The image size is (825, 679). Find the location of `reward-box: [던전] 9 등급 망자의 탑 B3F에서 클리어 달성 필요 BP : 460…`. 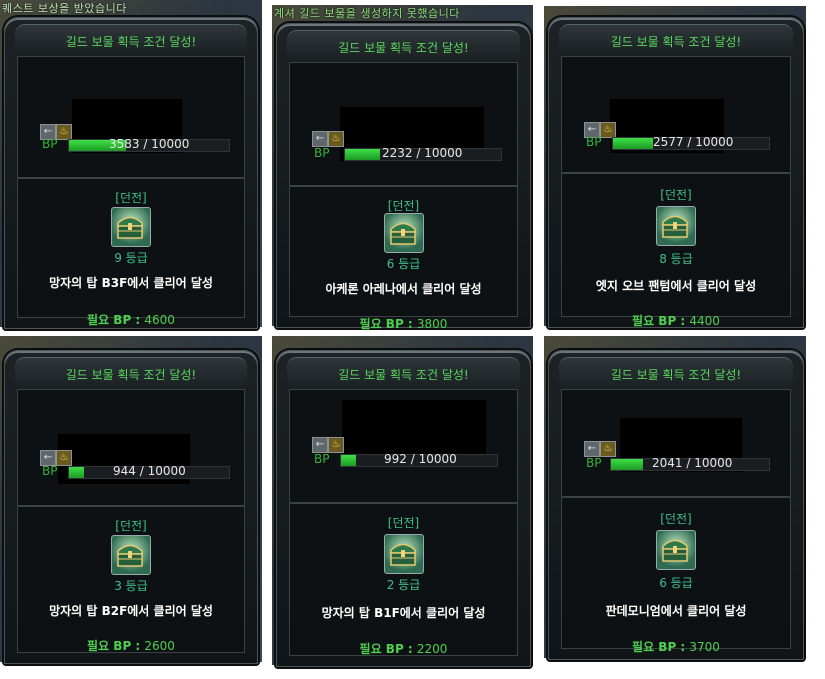

reward-box: [던전] 9 등급 망자의 탑 B3F에서 클리어 달성 필요 BP : 460… is located at coordinates (131, 252).